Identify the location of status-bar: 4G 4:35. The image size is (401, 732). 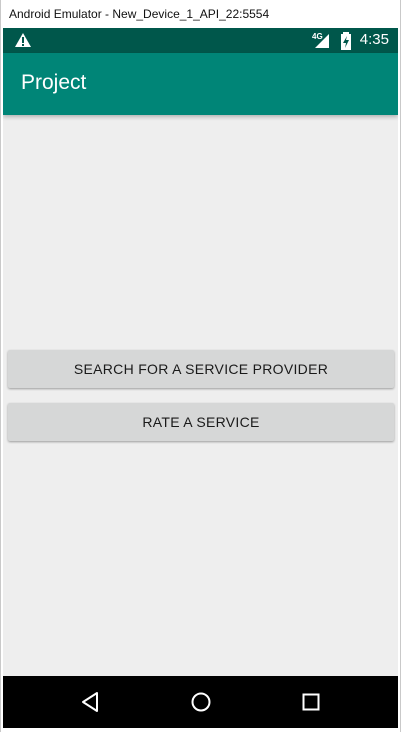
(200, 40).